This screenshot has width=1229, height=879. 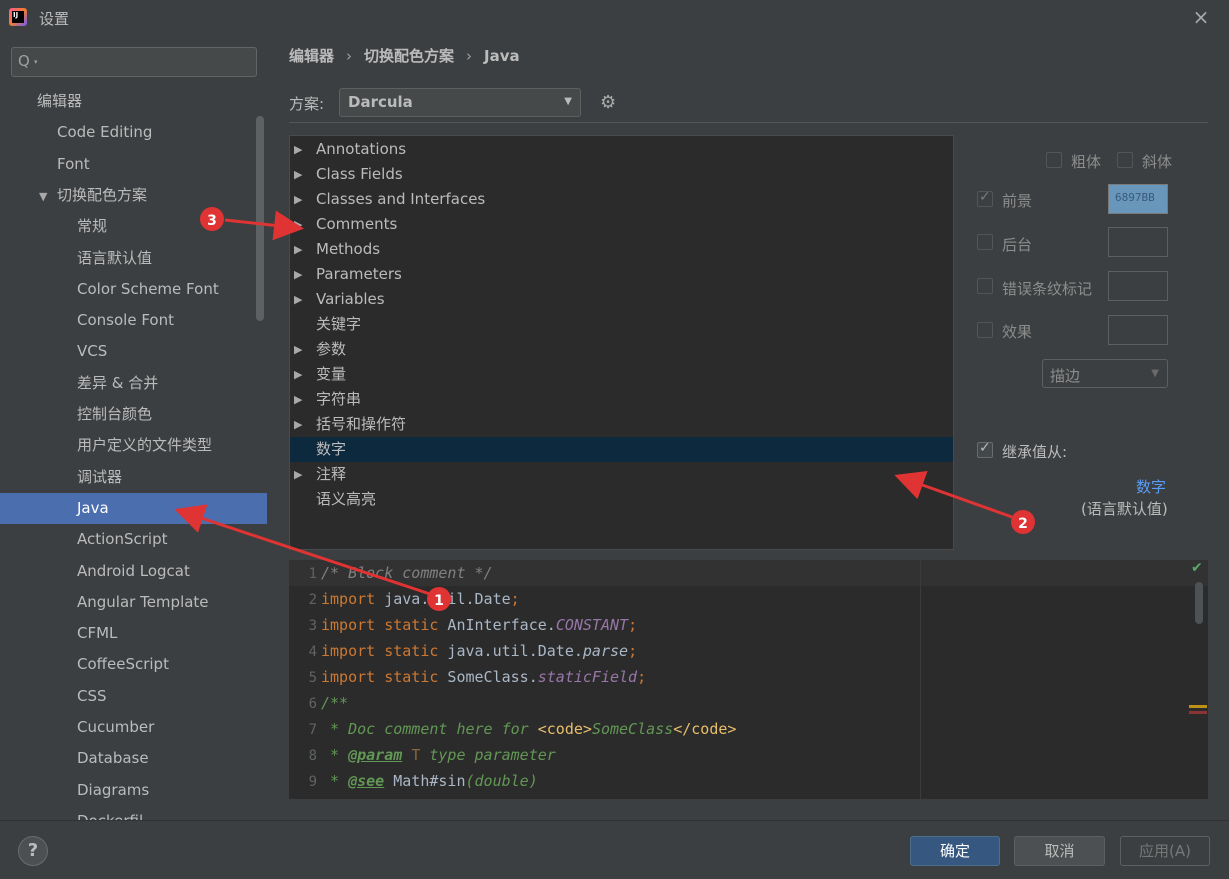 I want to click on sidebar-item-label: 语言默认值, so click(x=115, y=257).